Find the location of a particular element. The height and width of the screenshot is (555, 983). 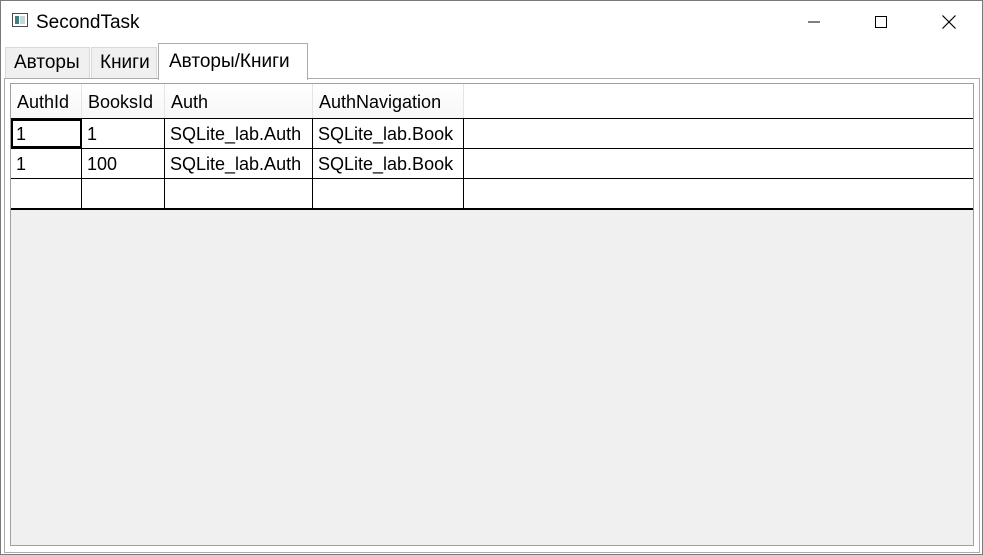

column-header-authid: AuthId is located at coordinates (46, 101).